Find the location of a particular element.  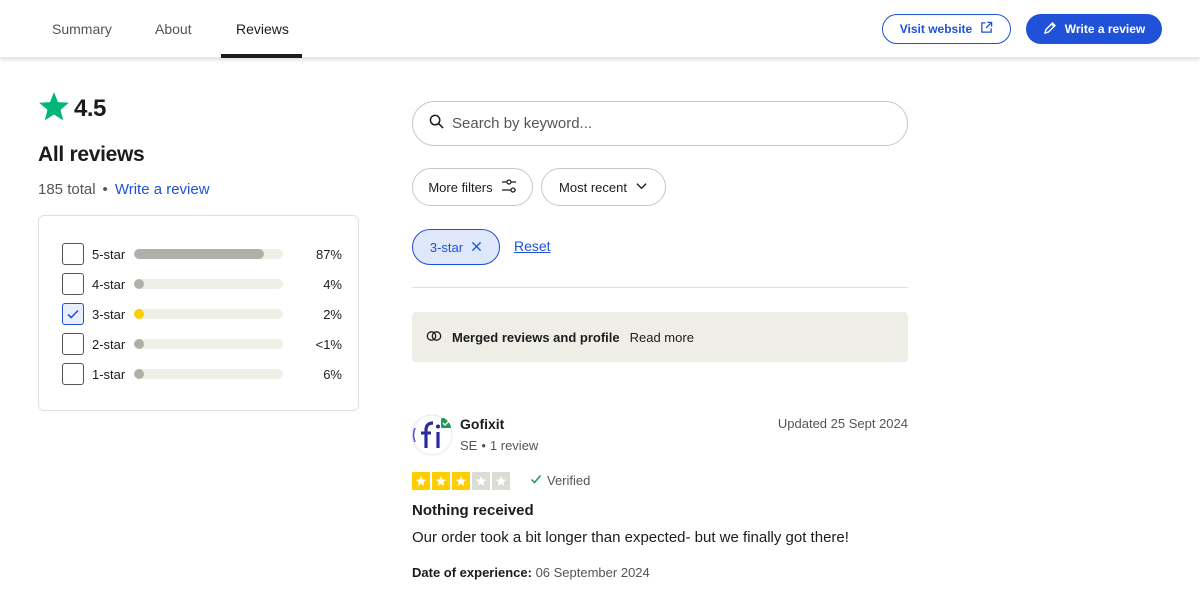

overall-rating: 4.5 is located at coordinates (72, 108).